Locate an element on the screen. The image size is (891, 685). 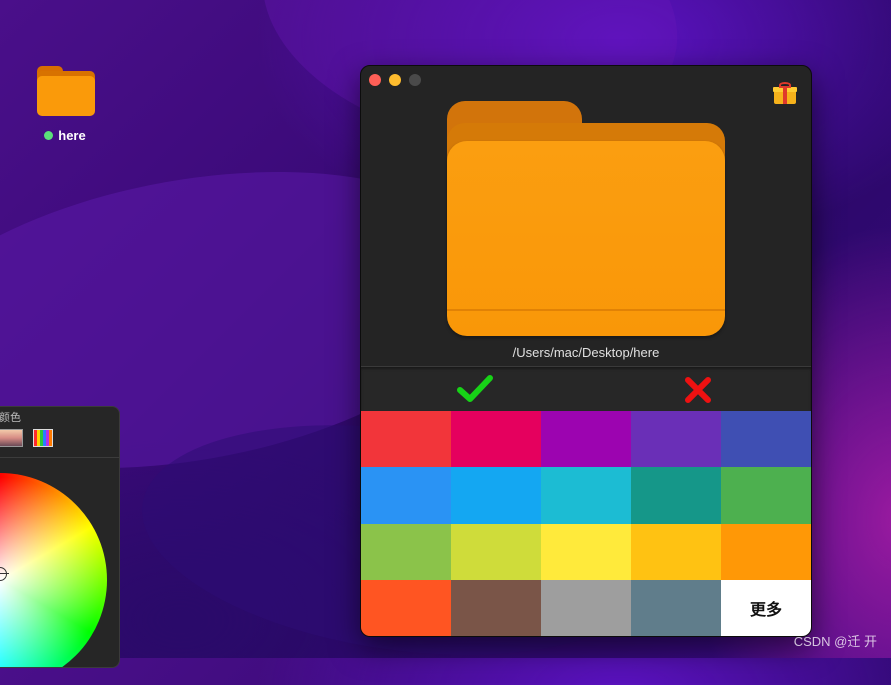
checkmark-icon is located at coordinates (475, 388).